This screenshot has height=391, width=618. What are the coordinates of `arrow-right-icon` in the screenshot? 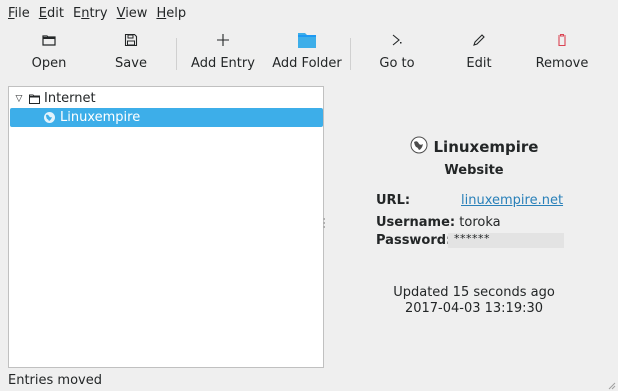 It's located at (397, 40).